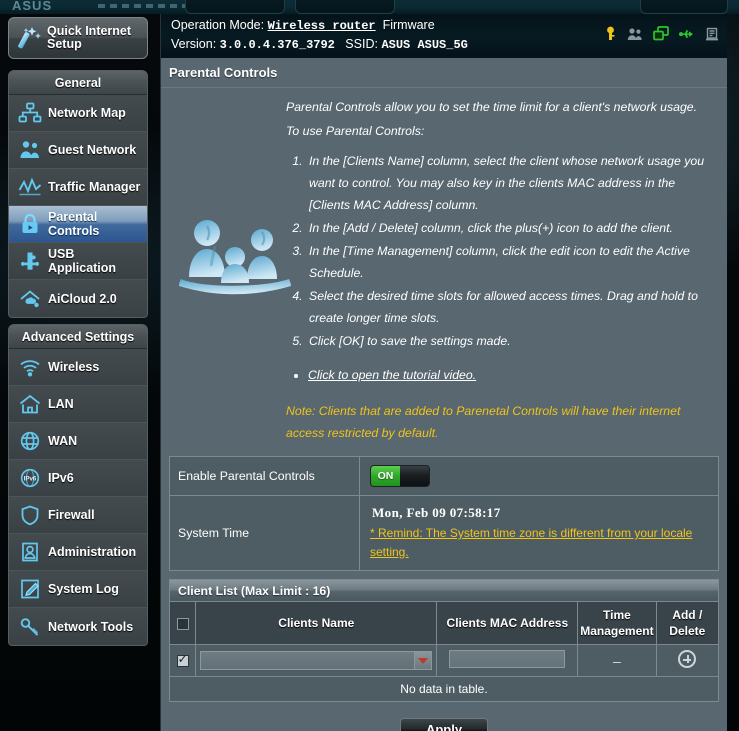 Image resolution: width=739 pixels, height=731 pixels. Describe the element at coordinates (392, 375) in the screenshot. I see `tutorial-video-link: Click to open the tutorial video.` at that location.